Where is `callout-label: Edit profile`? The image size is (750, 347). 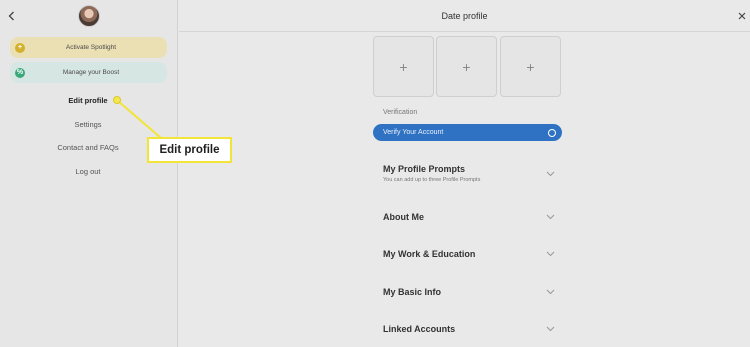 callout-label: Edit profile is located at coordinates (189, 150).